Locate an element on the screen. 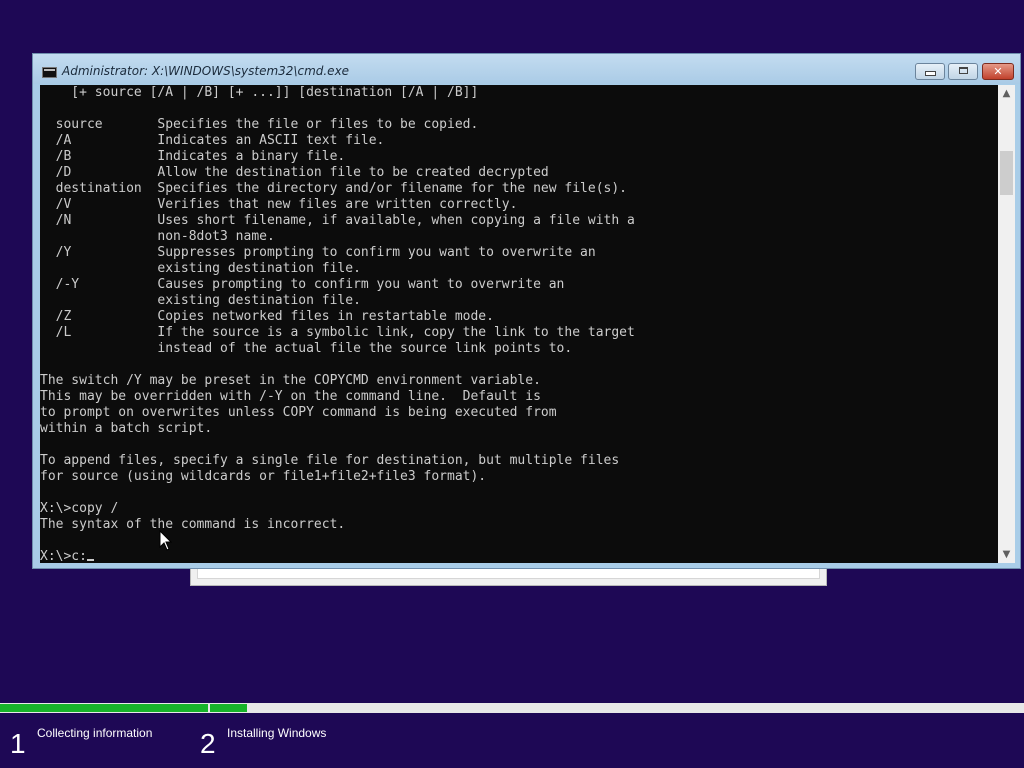 The width and height of the screenshot is (1024, 768). vertical-scrollbar: ▲ ▼ is located at coordinates (1006, 324).